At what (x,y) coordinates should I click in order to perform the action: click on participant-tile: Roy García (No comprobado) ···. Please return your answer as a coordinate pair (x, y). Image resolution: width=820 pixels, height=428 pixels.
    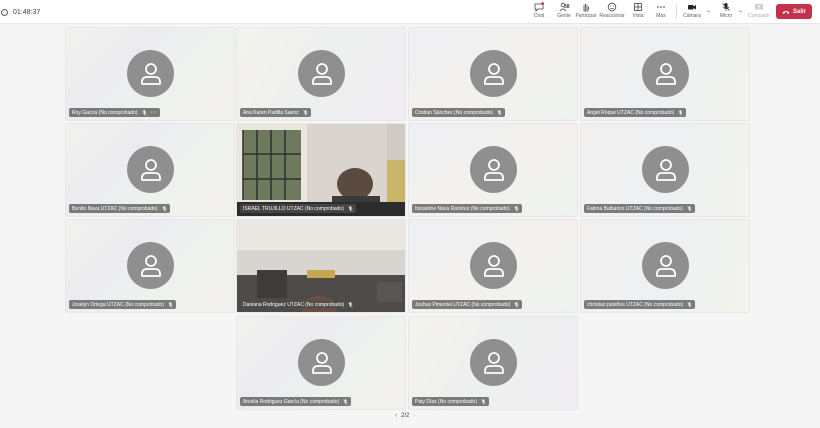
    Looking at the image, I should click on (150, 74).